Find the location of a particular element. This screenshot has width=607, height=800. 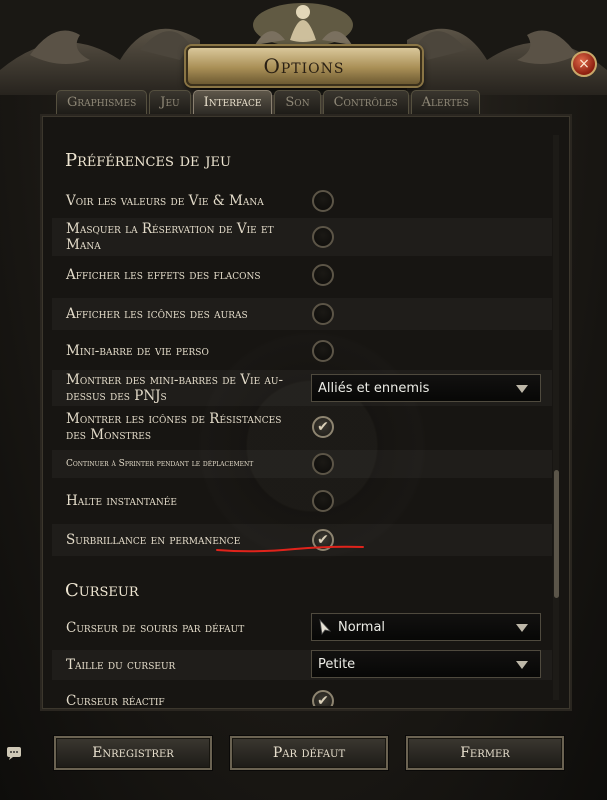

close-button: Fermer is located at coordinates (485, 753).